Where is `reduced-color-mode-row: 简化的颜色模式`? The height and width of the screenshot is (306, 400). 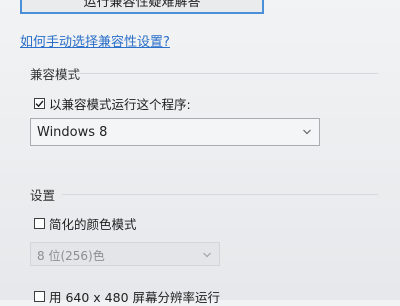 reduced-color-mode-row: 简化的颜色模式 is located at coordinates (85, 223).